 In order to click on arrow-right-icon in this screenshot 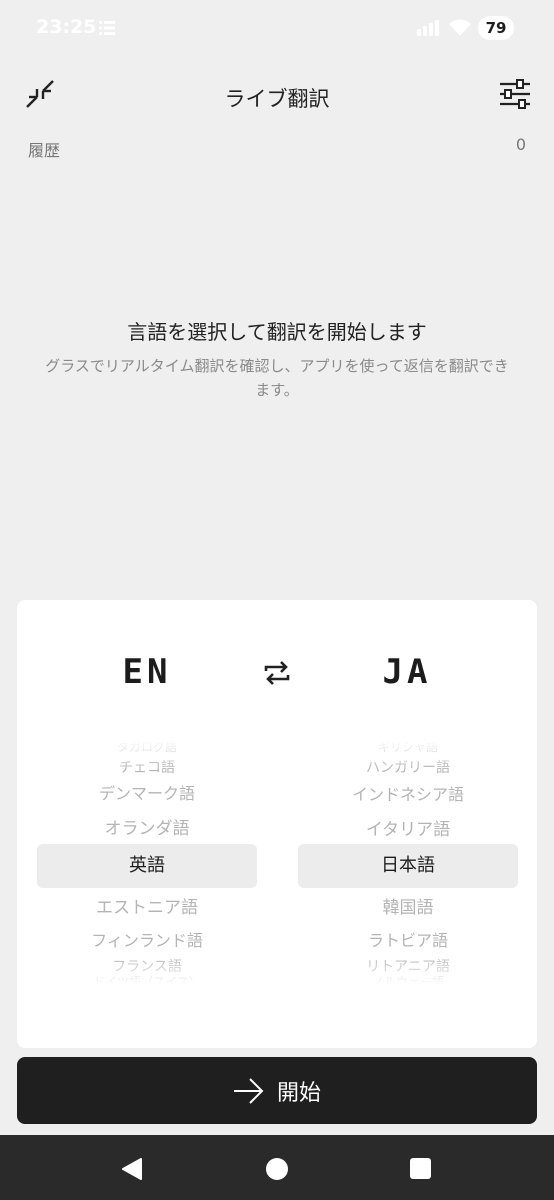, I will do `click(248, 1090)`.